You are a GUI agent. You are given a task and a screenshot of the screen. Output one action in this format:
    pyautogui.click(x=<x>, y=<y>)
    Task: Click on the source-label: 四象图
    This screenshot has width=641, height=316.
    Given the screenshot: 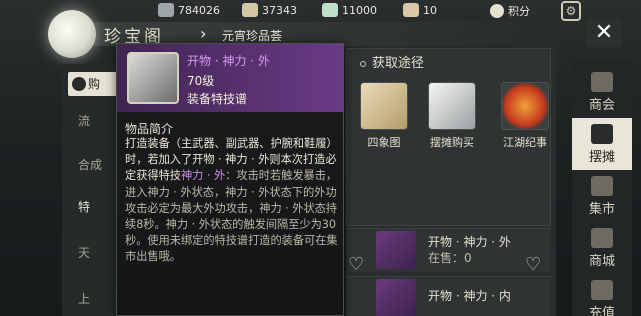 What is the action you would take?
    pyautogui.click(x=384, y=142)
    